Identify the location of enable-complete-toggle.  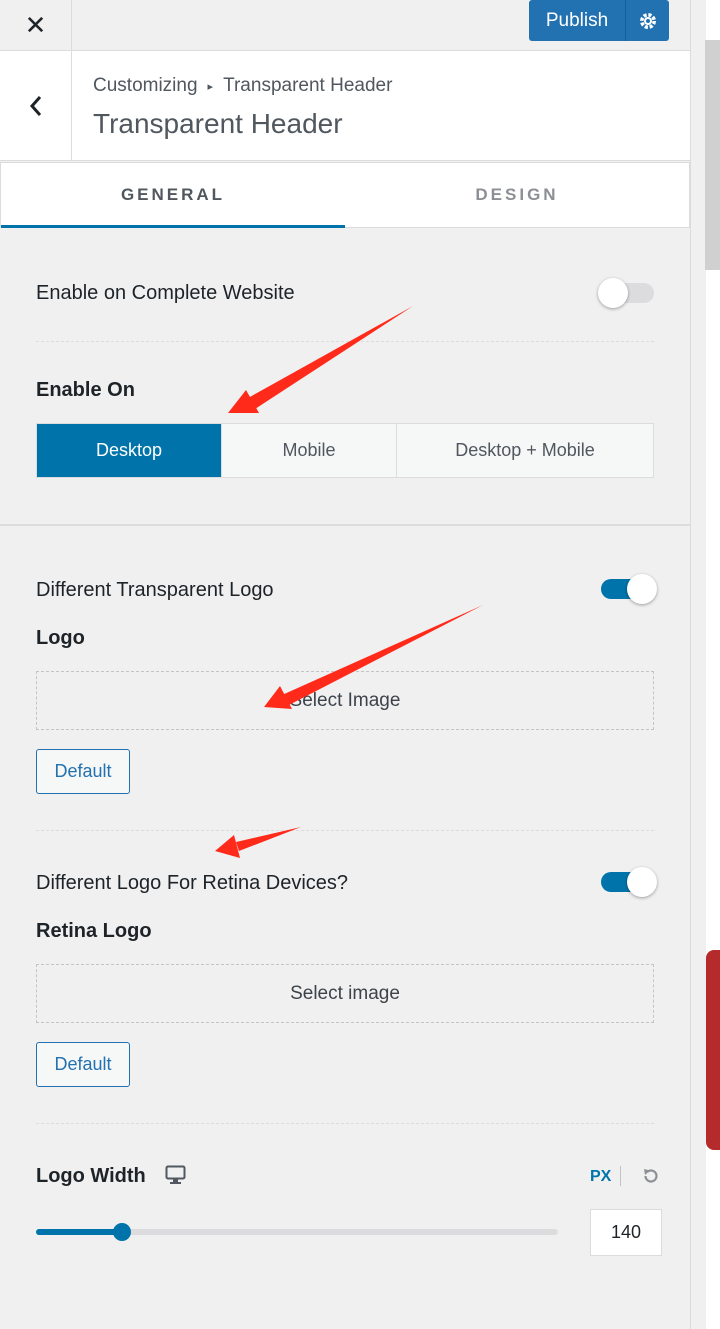
(626, 293).